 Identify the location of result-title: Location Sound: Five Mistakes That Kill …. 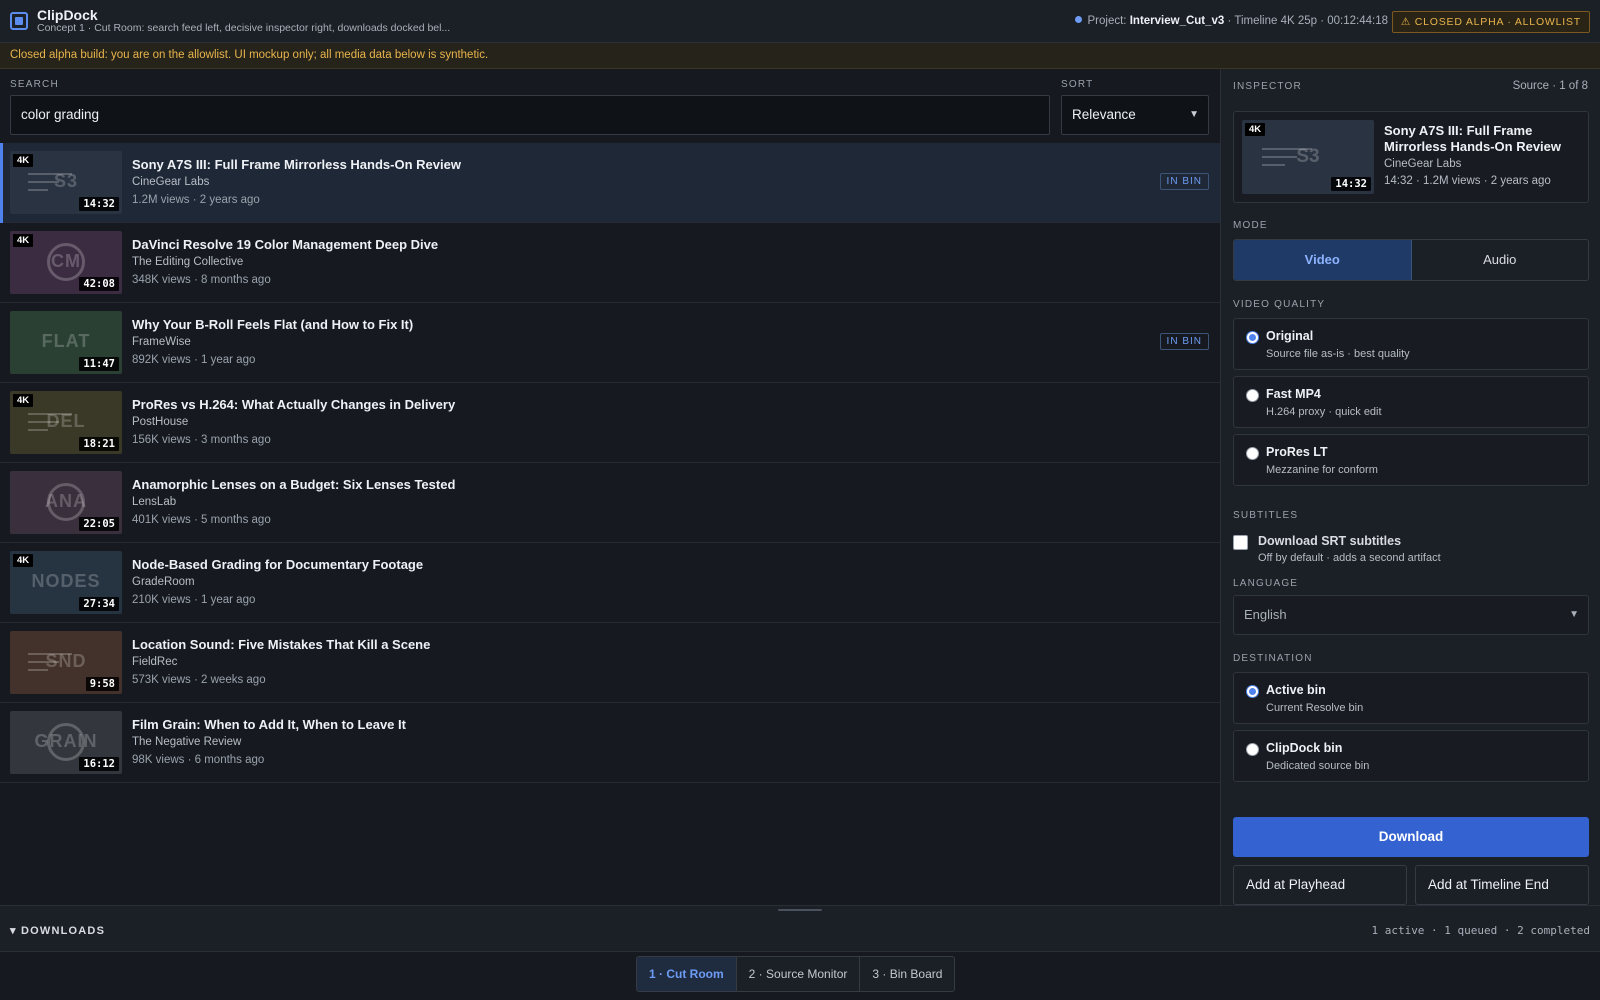
(281, 644).